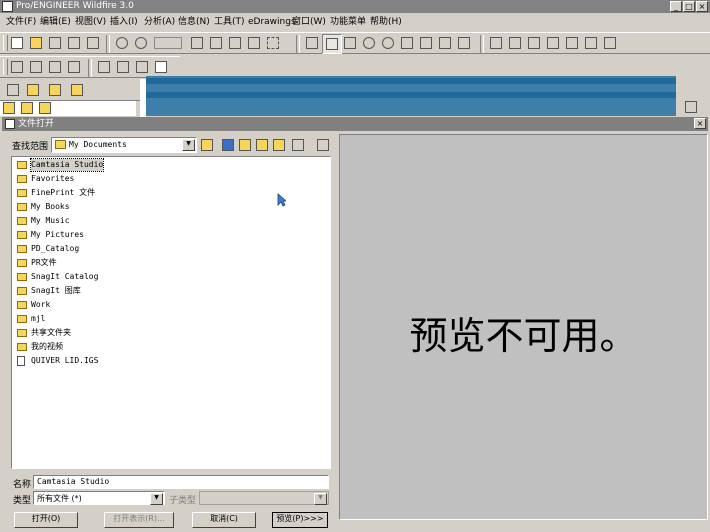 The width and height of the screenshot is (710, 532). What do you see at coordinates (228, 145) in the screenshot?
I see `desktop-button` at bounding box center [228, 145].